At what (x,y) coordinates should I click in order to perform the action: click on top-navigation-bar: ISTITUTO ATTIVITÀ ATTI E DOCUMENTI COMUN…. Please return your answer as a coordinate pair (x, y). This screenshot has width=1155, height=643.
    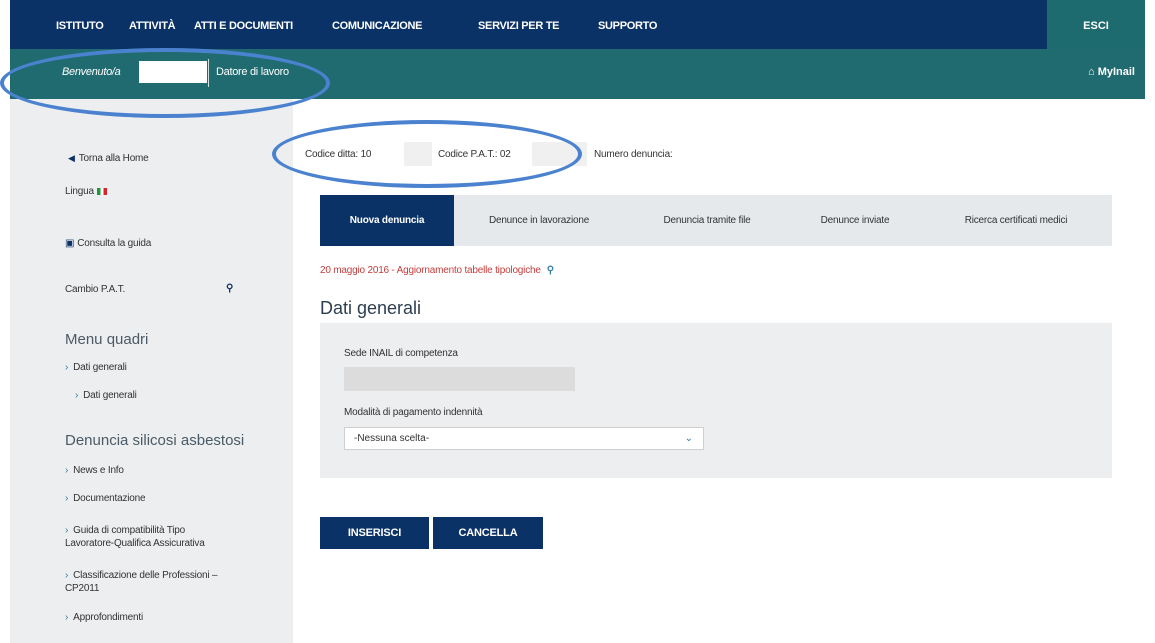
    Looking at the image, I should click on (577, 24).